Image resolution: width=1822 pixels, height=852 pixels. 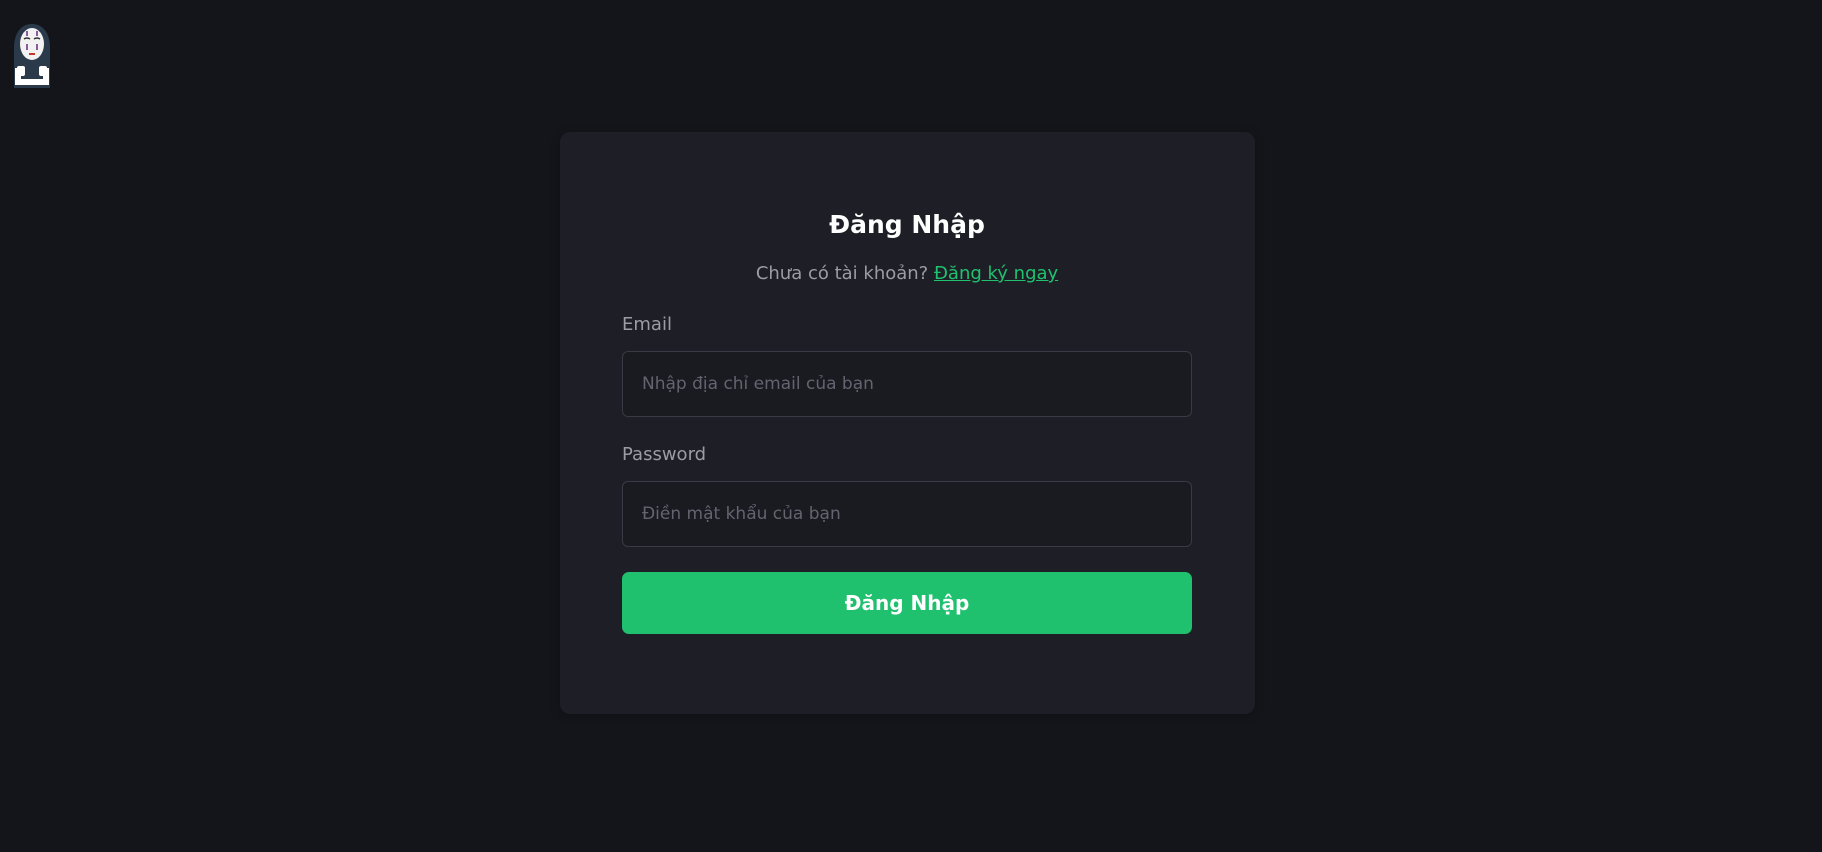 I want to click on logo-icon, so click(x=32, y=56).